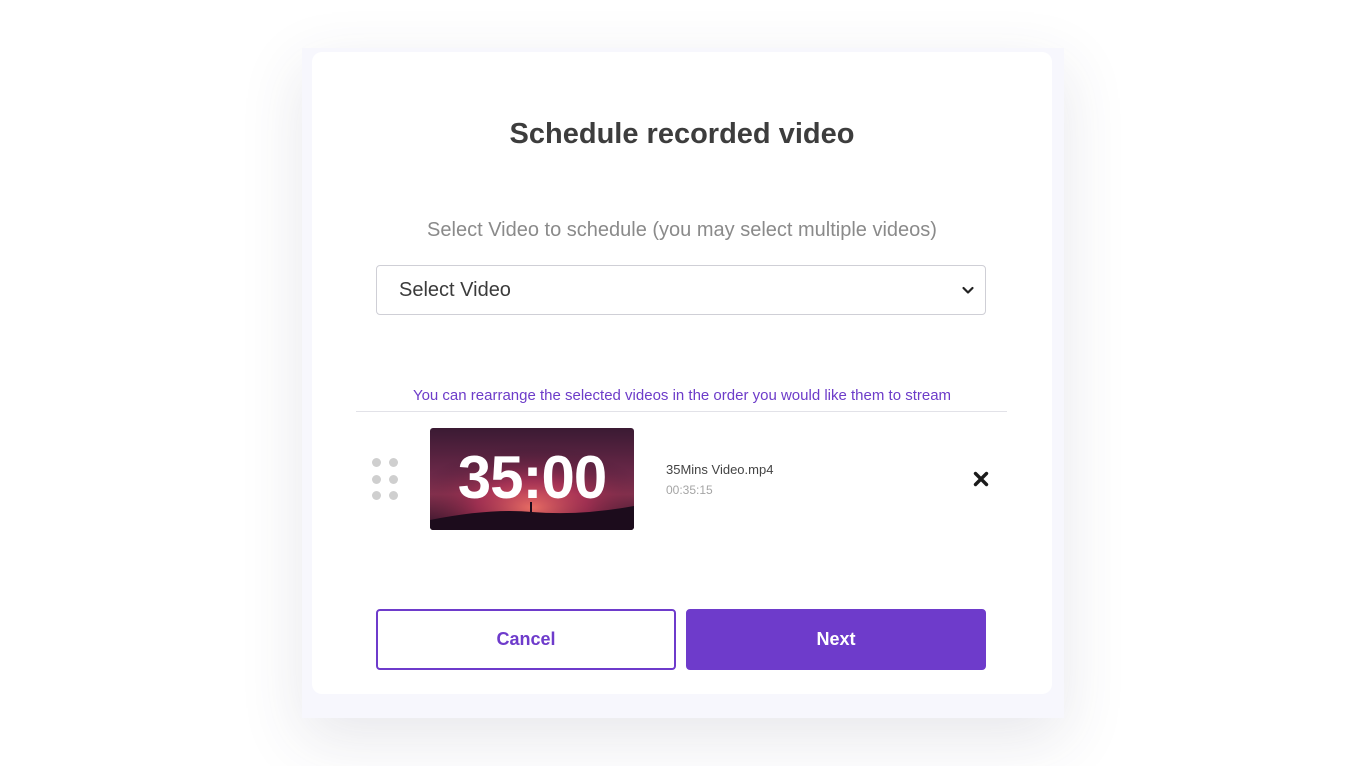 This screenshot has width=1366, height=766. I want to click on drag-handle-icon, so click(385, 479).